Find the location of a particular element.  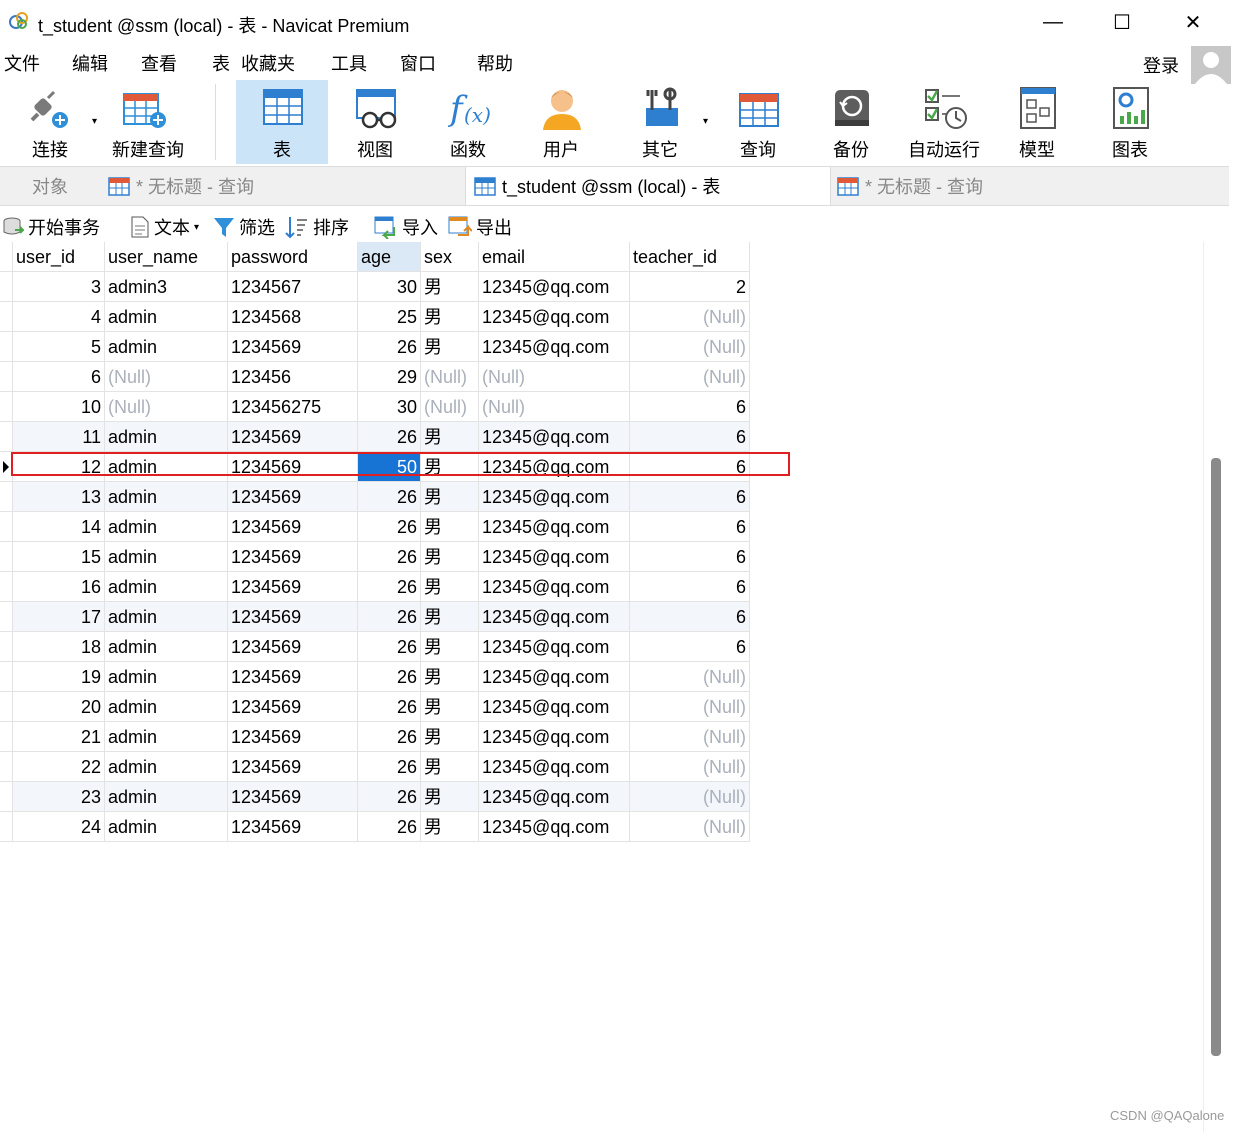

cell-password: 123456 is located at coordinates (293, 377).